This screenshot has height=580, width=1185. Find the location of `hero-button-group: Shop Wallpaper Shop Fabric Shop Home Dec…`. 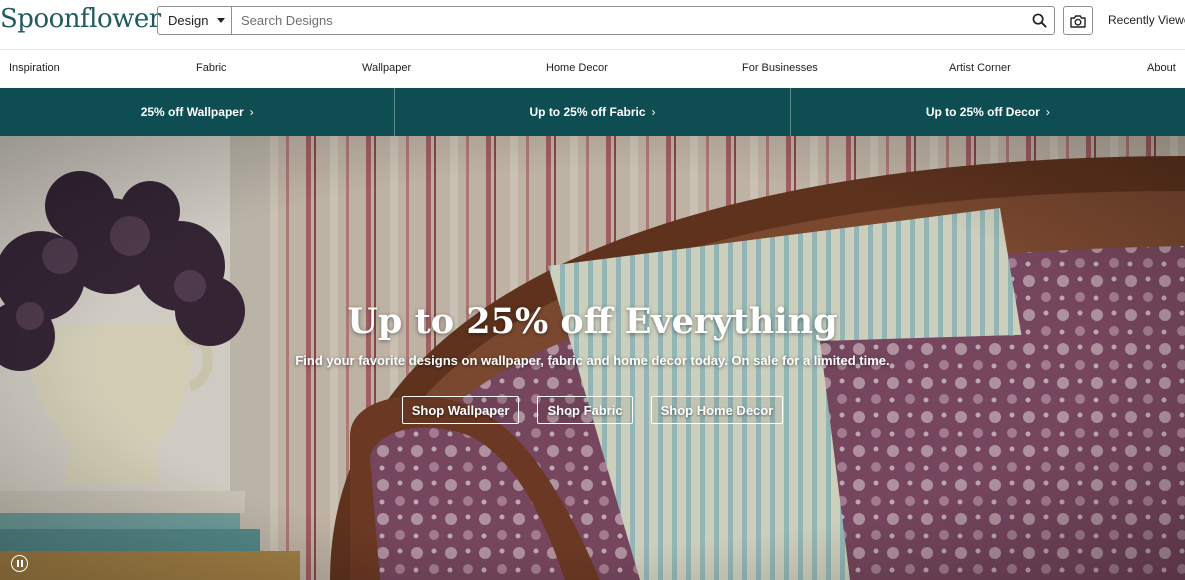

hero-button-group: Shop Wallpaper Shop Fabric Shop Home Dec… is located at coordinates (592, 410).